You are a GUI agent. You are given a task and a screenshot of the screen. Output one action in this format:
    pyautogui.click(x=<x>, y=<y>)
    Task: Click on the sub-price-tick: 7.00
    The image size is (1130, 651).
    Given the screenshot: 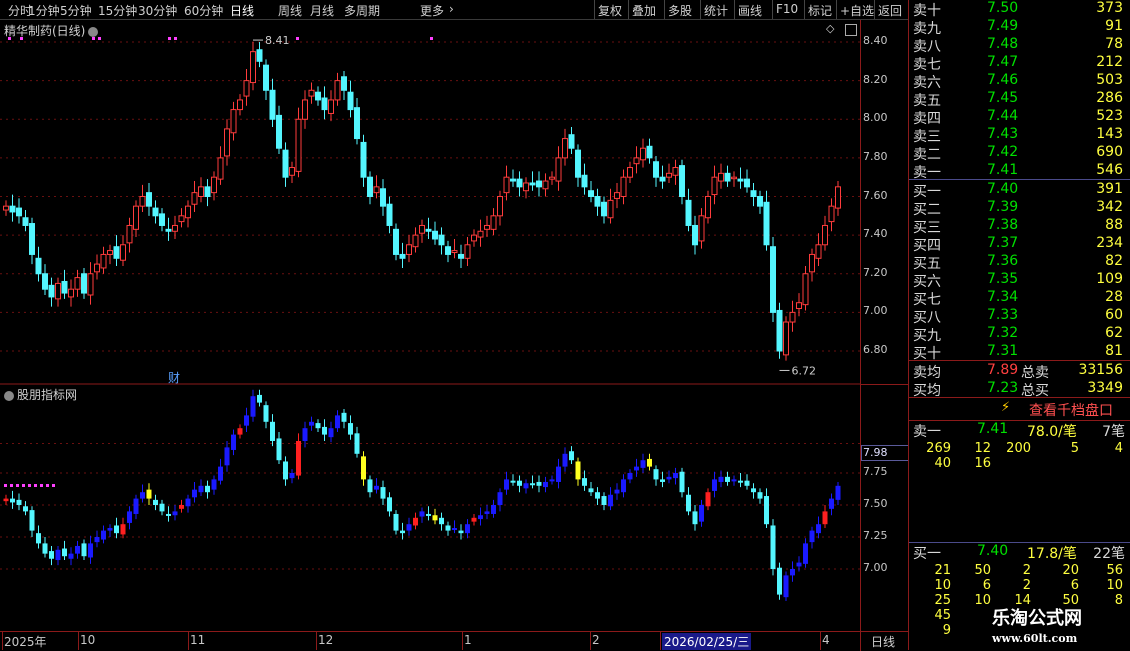 What is the action you would take?
    pyautogui.click(x=875, y=567)
    